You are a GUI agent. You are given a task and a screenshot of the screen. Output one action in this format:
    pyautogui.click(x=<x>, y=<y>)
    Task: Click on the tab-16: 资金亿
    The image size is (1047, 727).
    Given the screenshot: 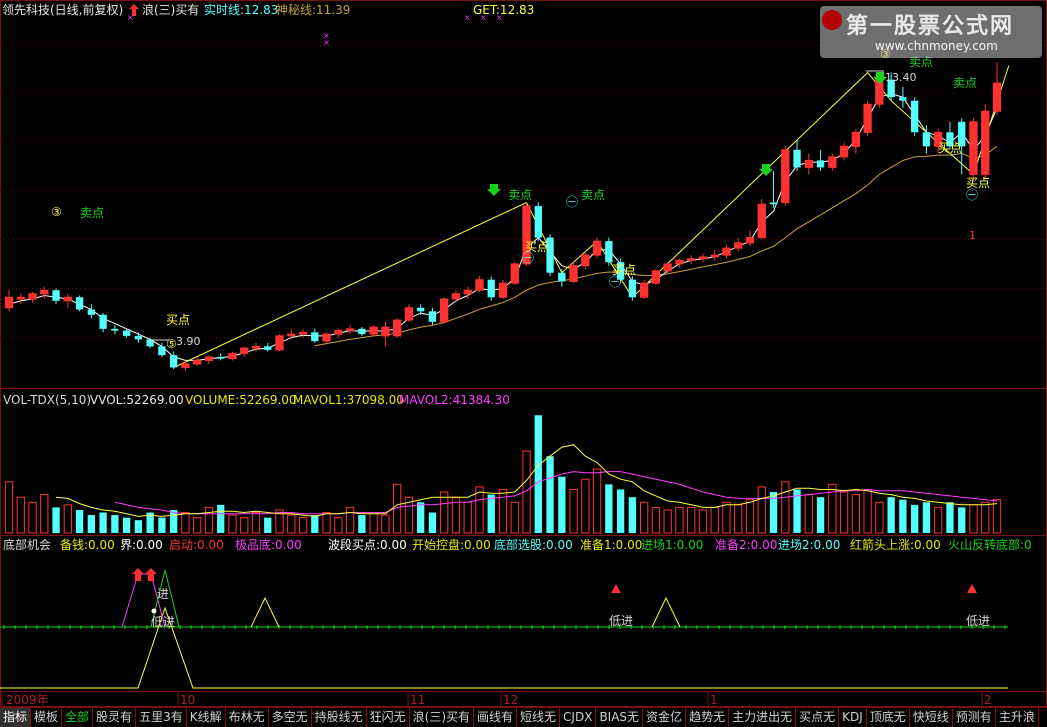 What is the action you would take?
    pyautogui.click(x=665, y=717)
    